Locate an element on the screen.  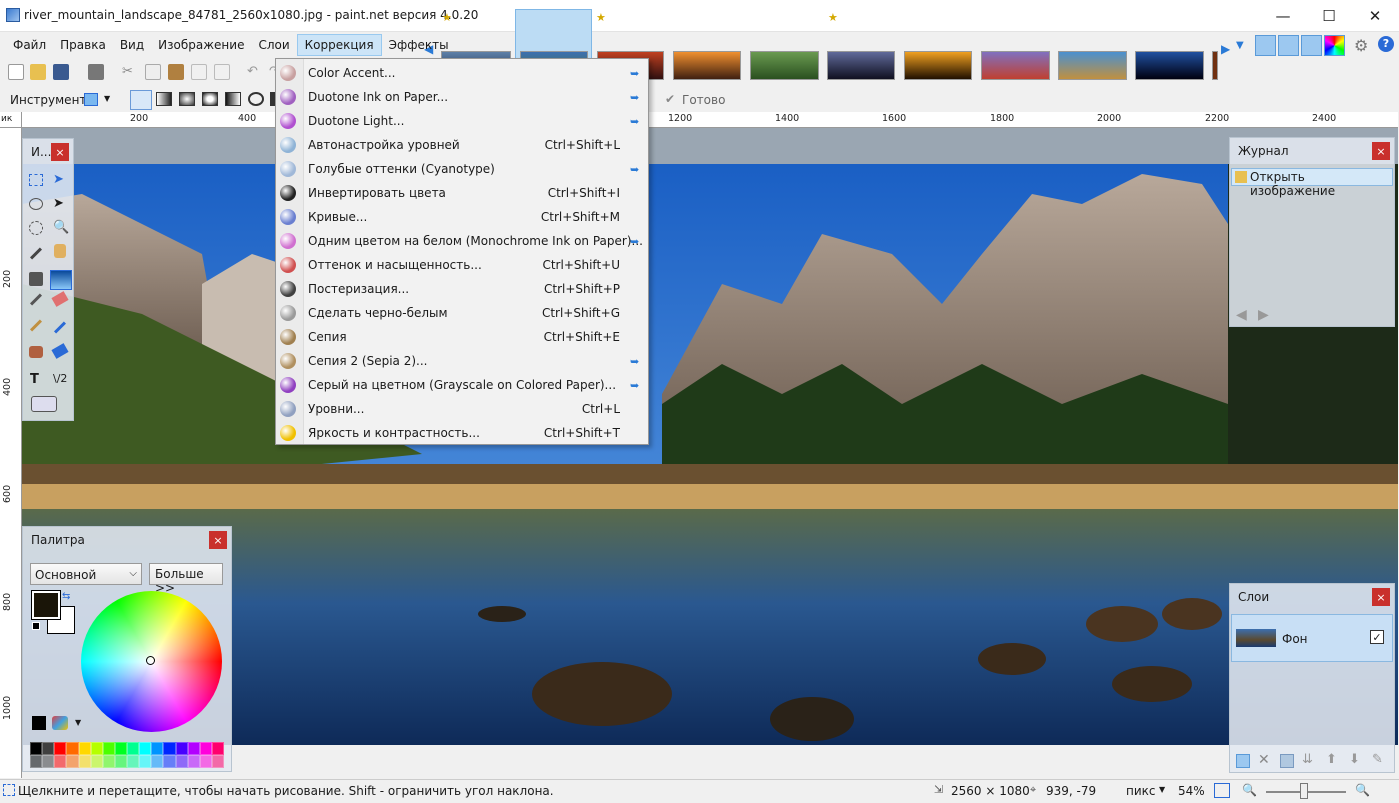
clone-stamp-tool is located at coordinates (36, 352).